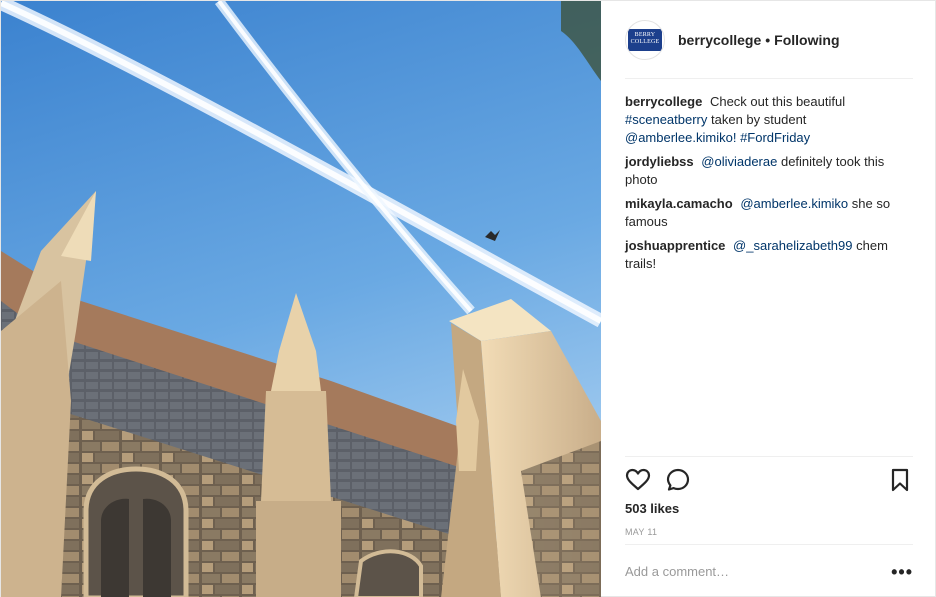 The height and width of the screenshot is (597, 936). Describe the element at coordinates (675, 245) in the screenshot. I see `comment-username: joshuapprentice` at that location.